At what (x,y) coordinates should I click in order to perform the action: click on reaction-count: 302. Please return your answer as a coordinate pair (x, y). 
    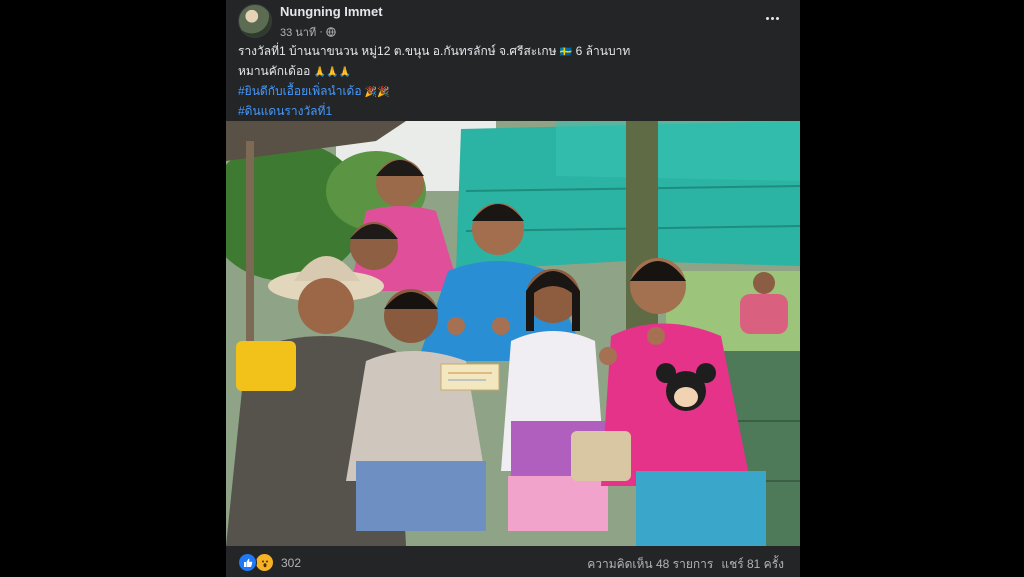
    Looking at the image, I should click on (291, 562).